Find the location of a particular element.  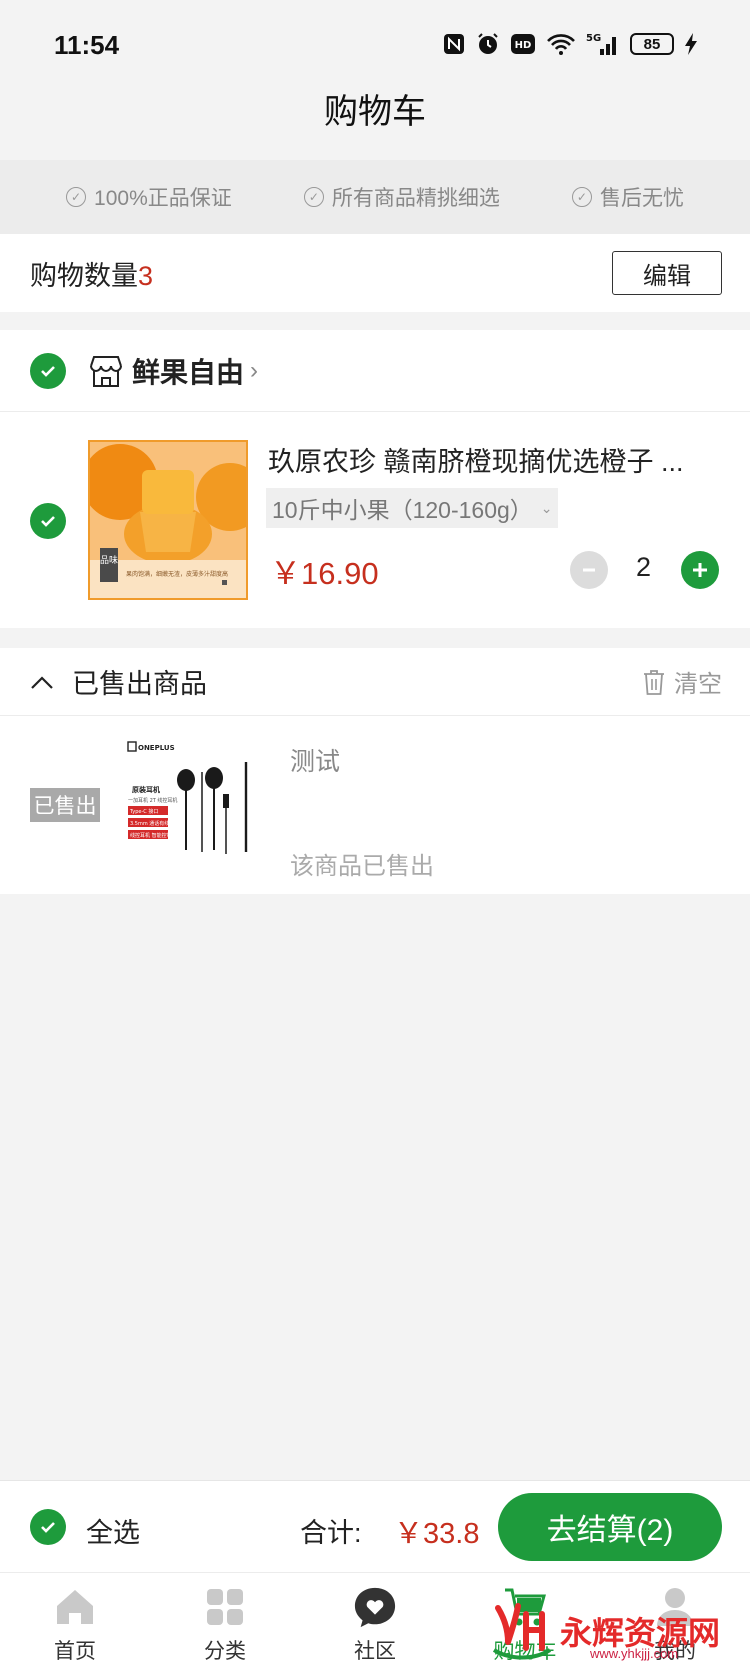

home-icon is located at coordinates (75, 1607).